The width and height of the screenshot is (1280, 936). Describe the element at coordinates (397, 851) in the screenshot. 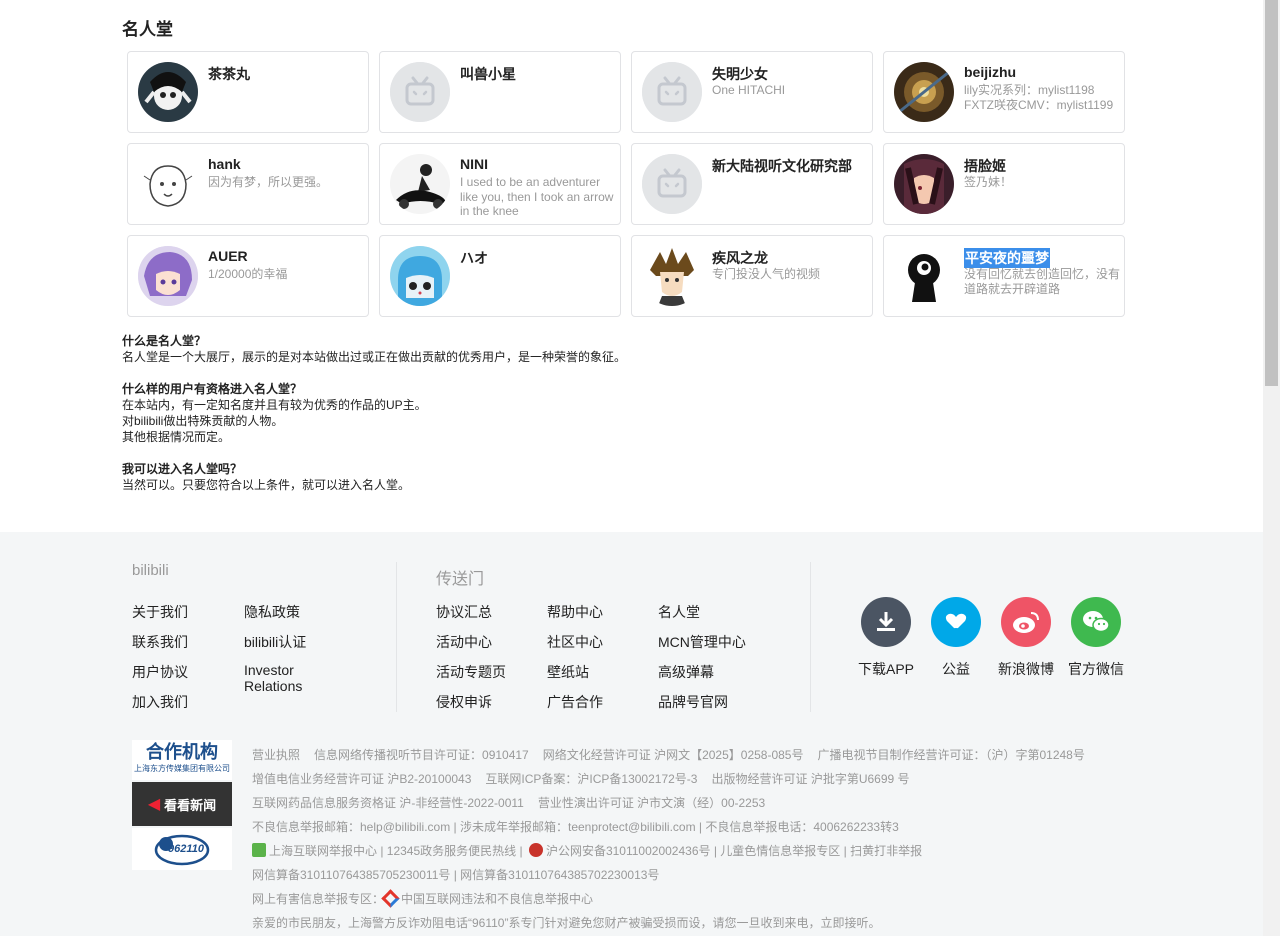

I see `report-links: 上海互联网举报中心 | 12345政务服务便民热线 |` at that location.